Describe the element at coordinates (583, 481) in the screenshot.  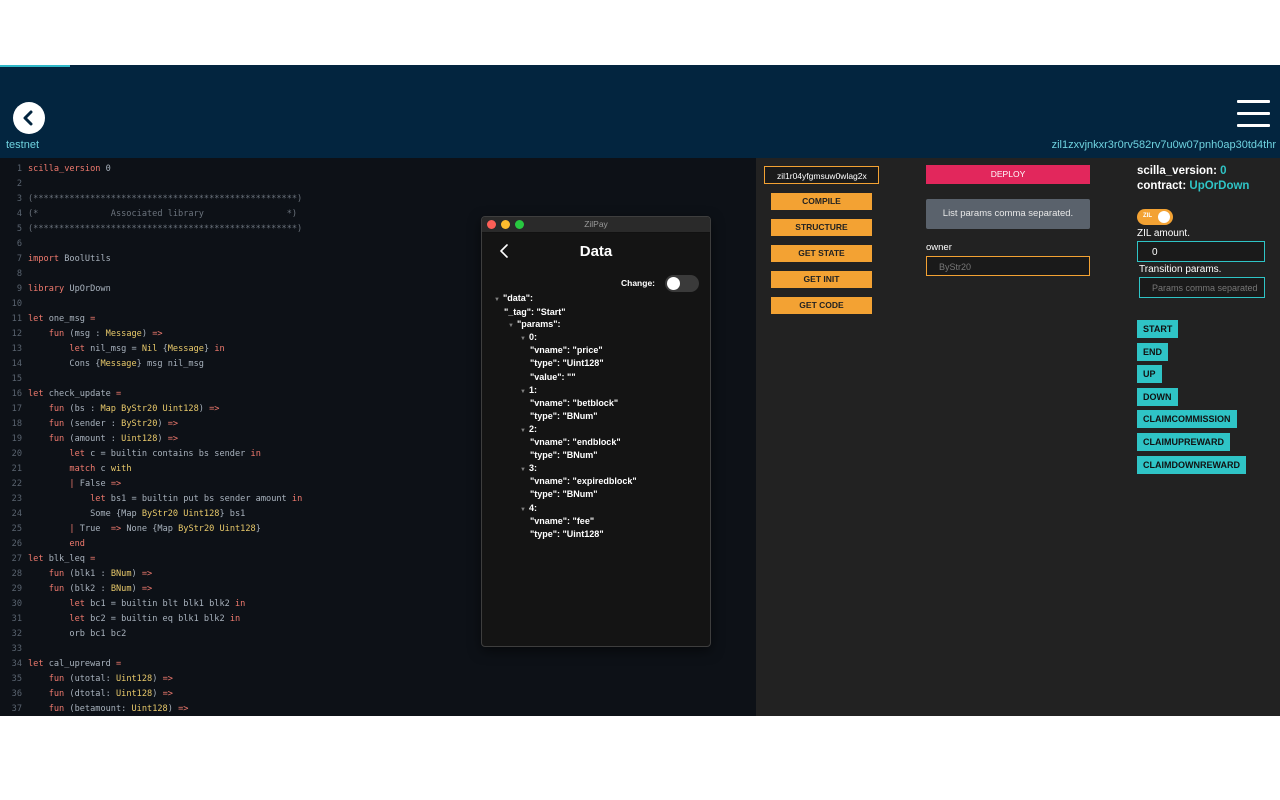
I see `tree-text: "vname": "expiredblock"` at that location.